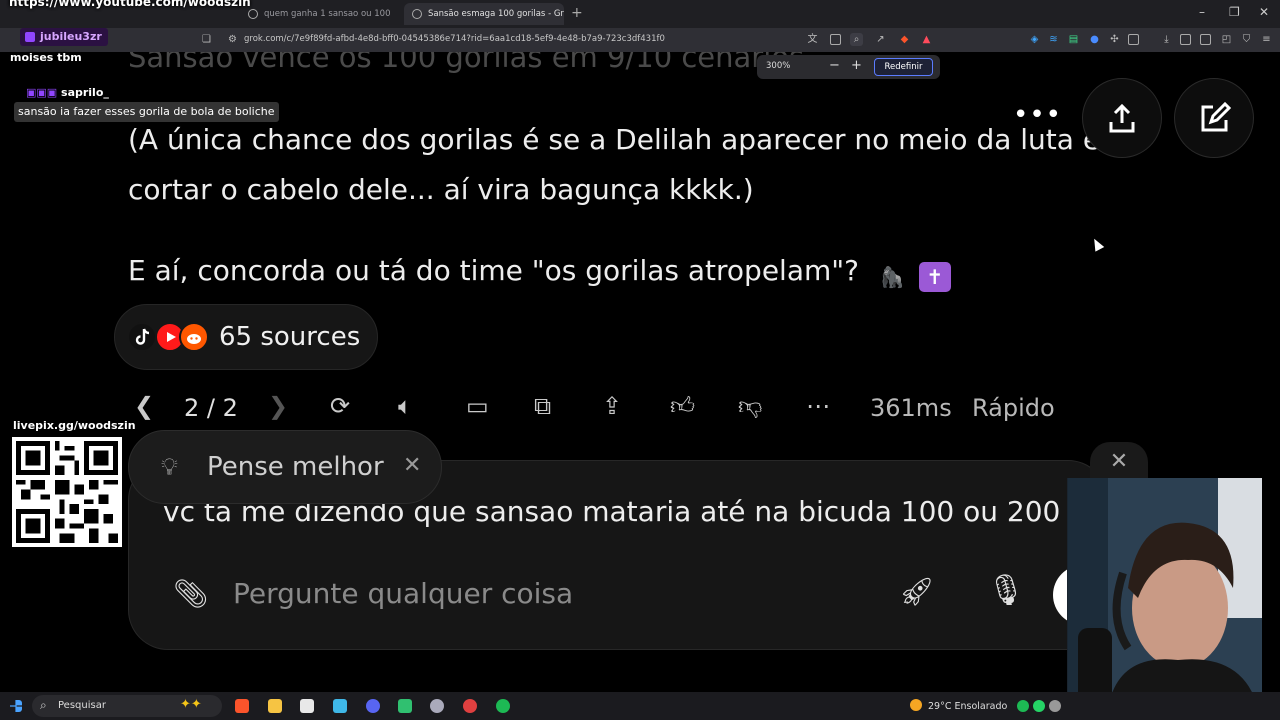 Image resolution: width=1280 pixels, height=720 pixels. I want to click on attach-icon: 📎︎, so click(191, 593).